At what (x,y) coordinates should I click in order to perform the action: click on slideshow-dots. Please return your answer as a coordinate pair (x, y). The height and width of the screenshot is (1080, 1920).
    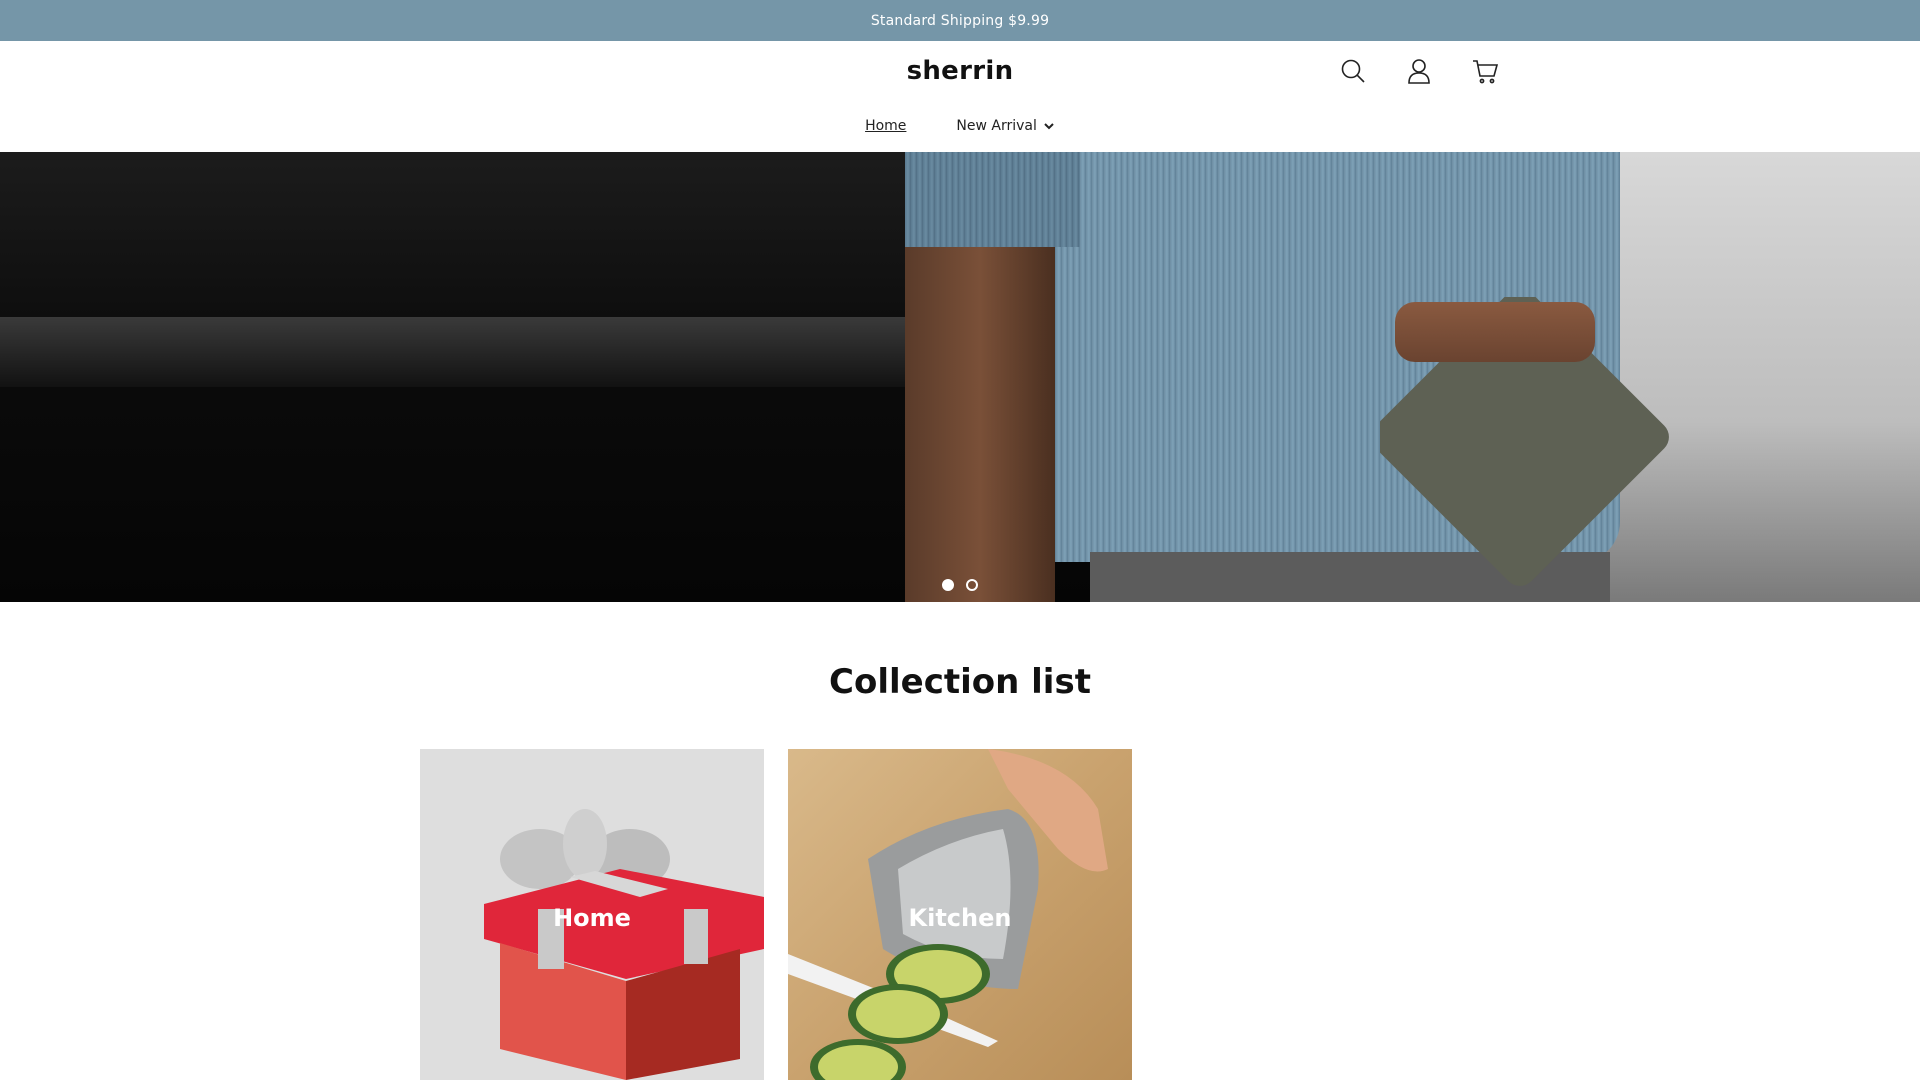
    Looking at the image, I should click on (960, 585).